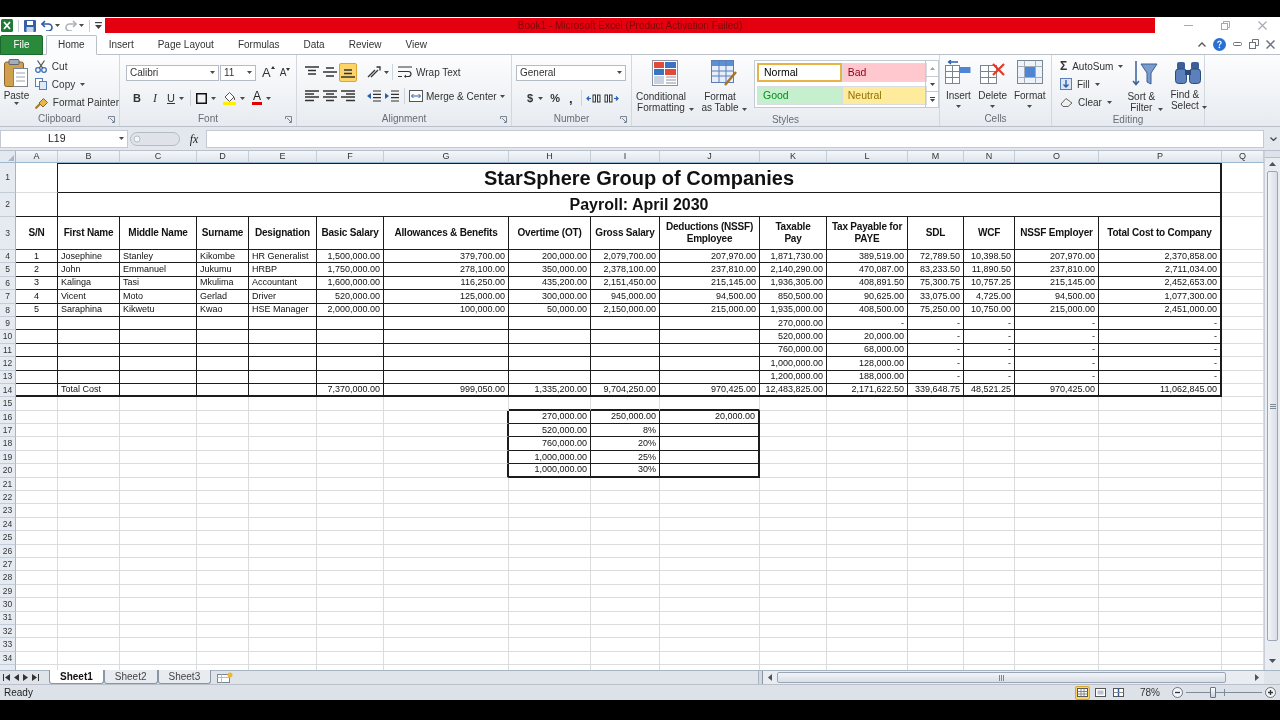 This screenshot has height=720, width=1280. What do you see at coordinates (884, 72) in the screenshot?
I see `cell-style-option: Bad` at bounding box center [884, 72].